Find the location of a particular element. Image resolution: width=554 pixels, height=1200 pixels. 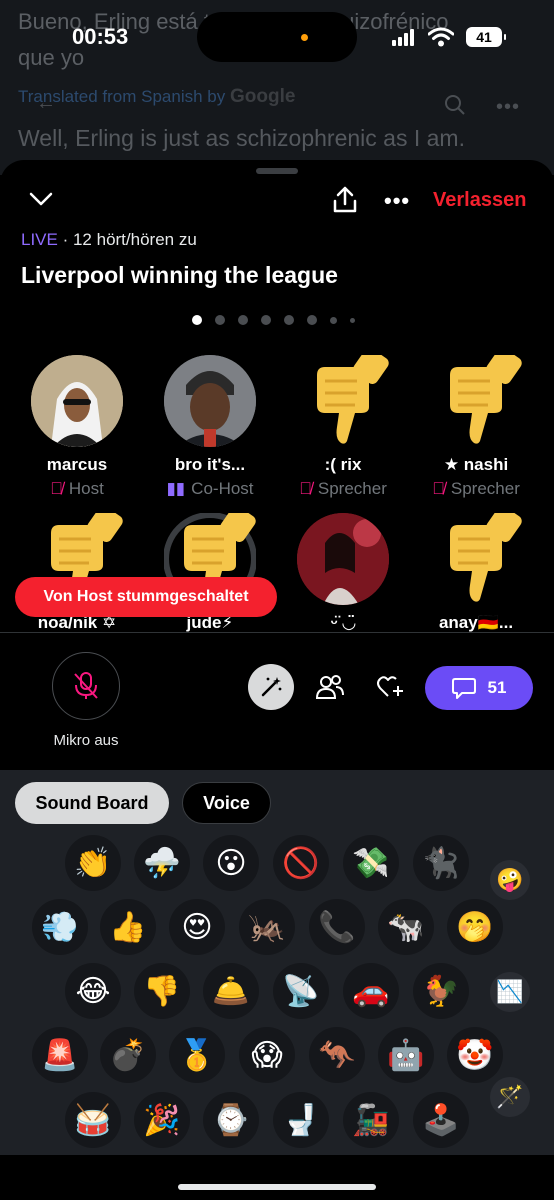

sound-storm: ⛈️ is located at coordinates (162, 863).